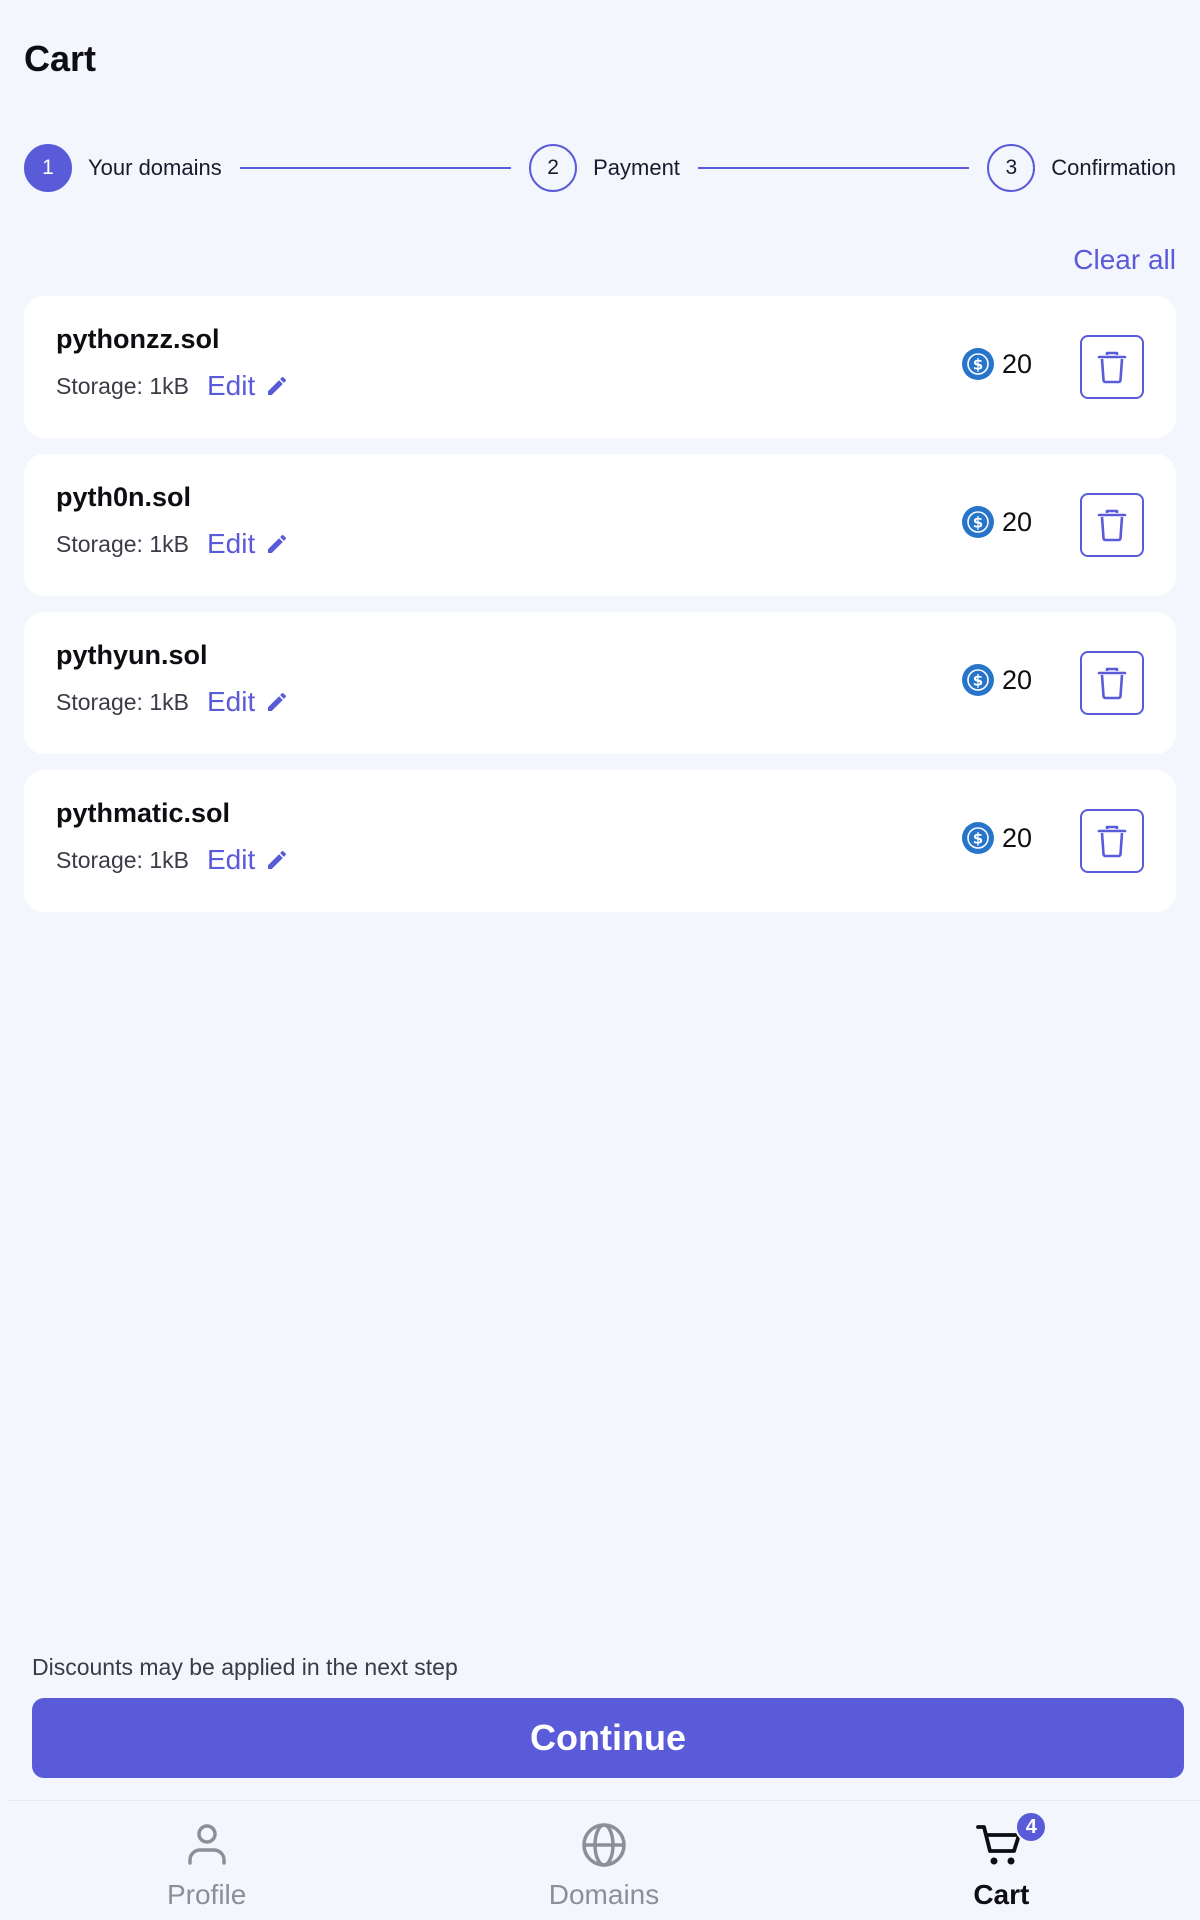 This screenshot has height=1920, width=1200. I want to click on cart-count-badge: 4, so click(1031, 1827).